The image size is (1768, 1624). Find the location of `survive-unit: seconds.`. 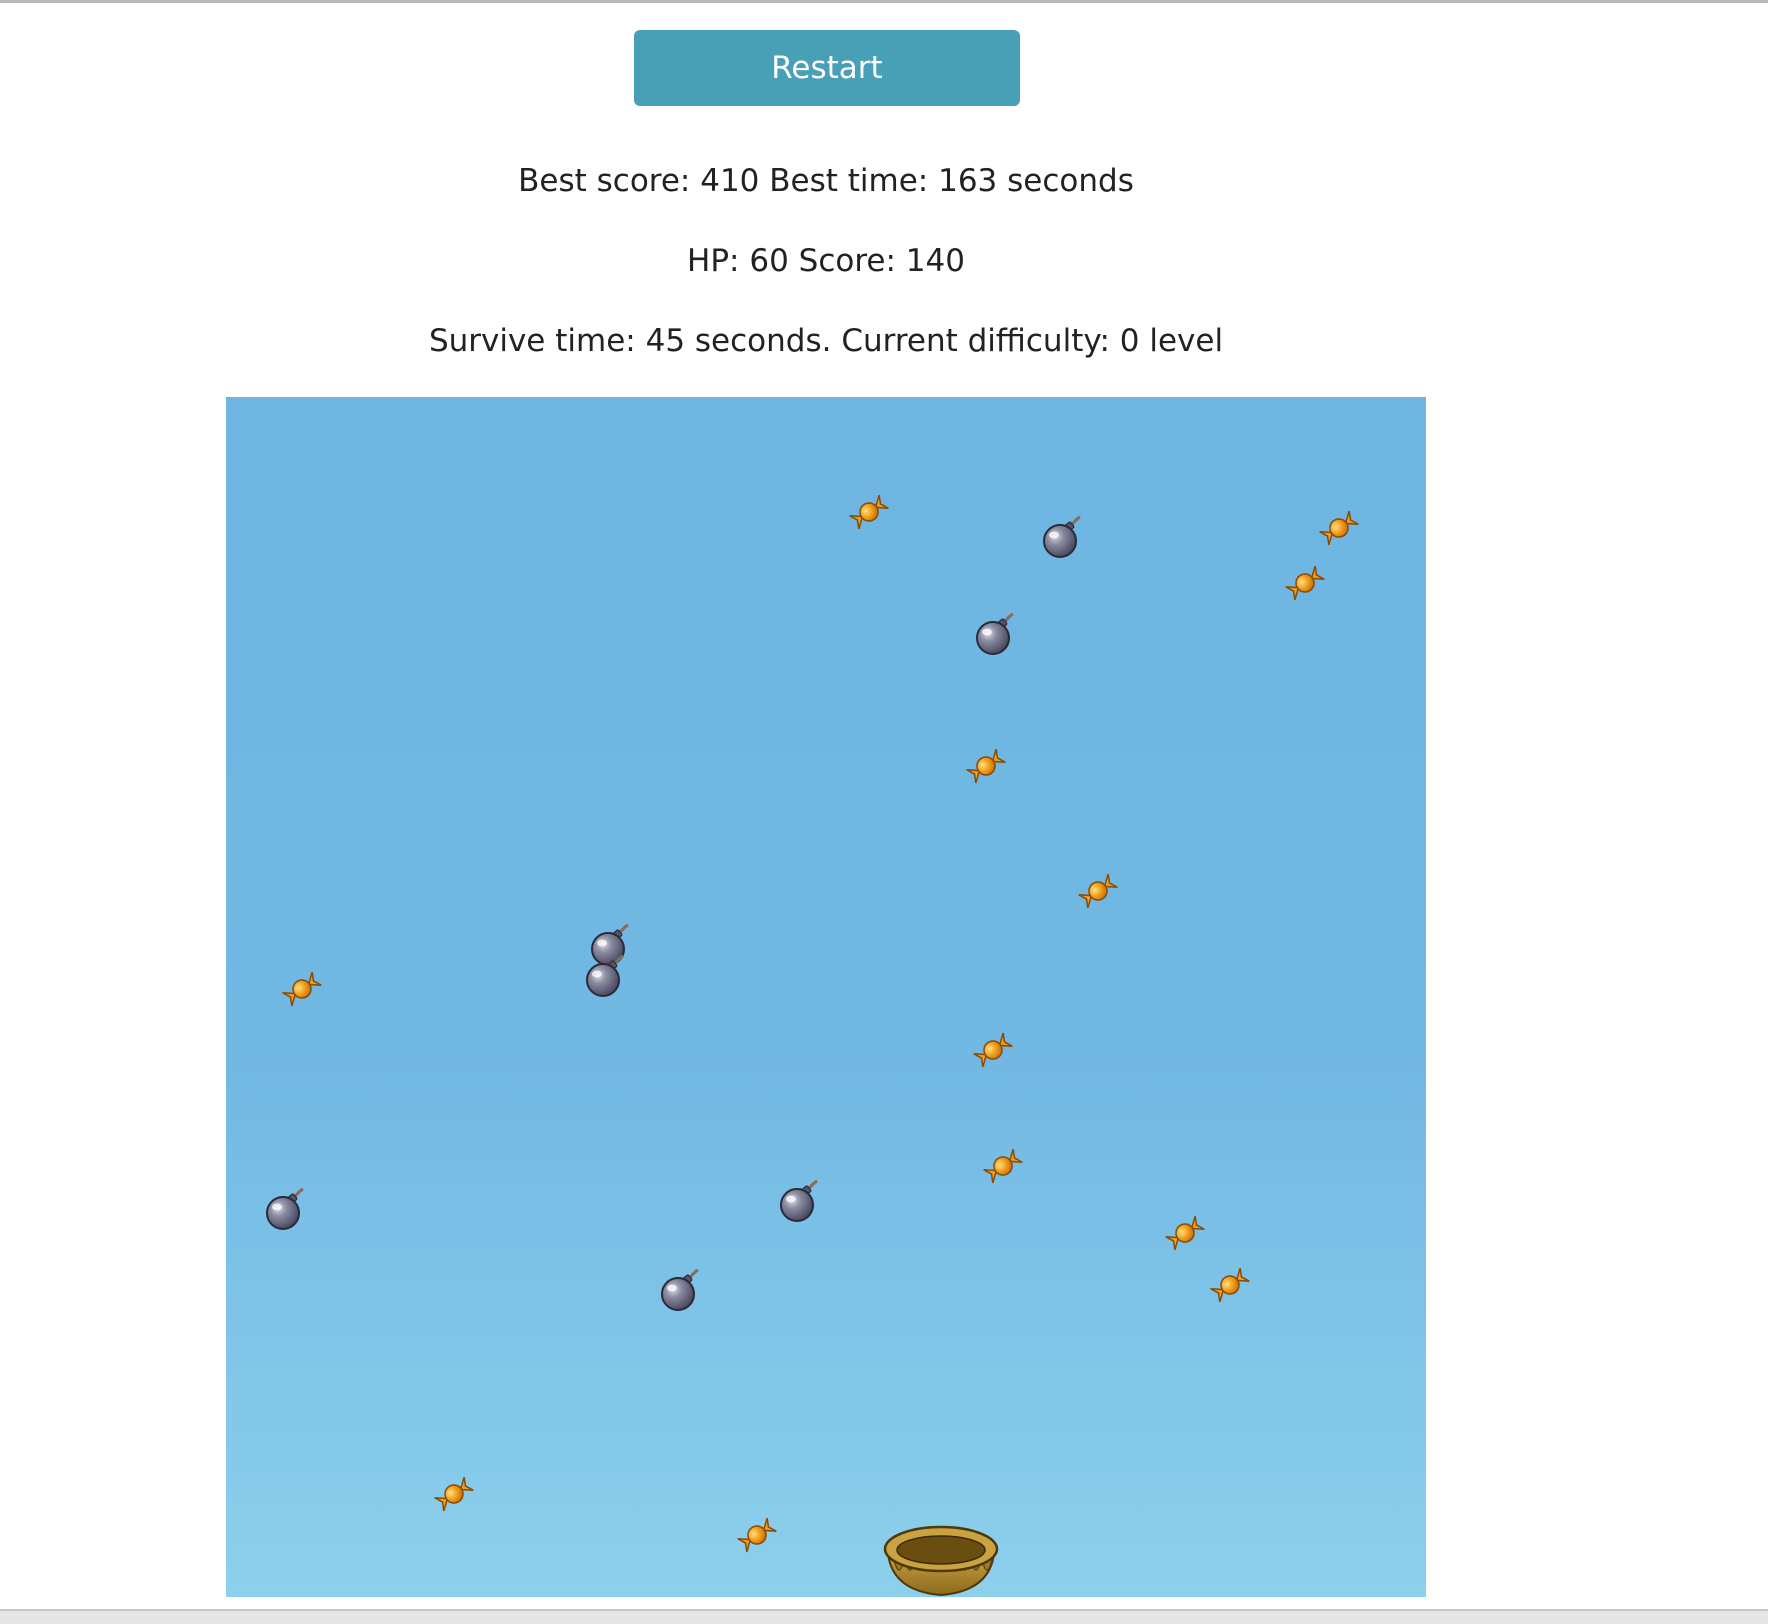

survive-unit: seconds. is located at coordinates (763, 341).